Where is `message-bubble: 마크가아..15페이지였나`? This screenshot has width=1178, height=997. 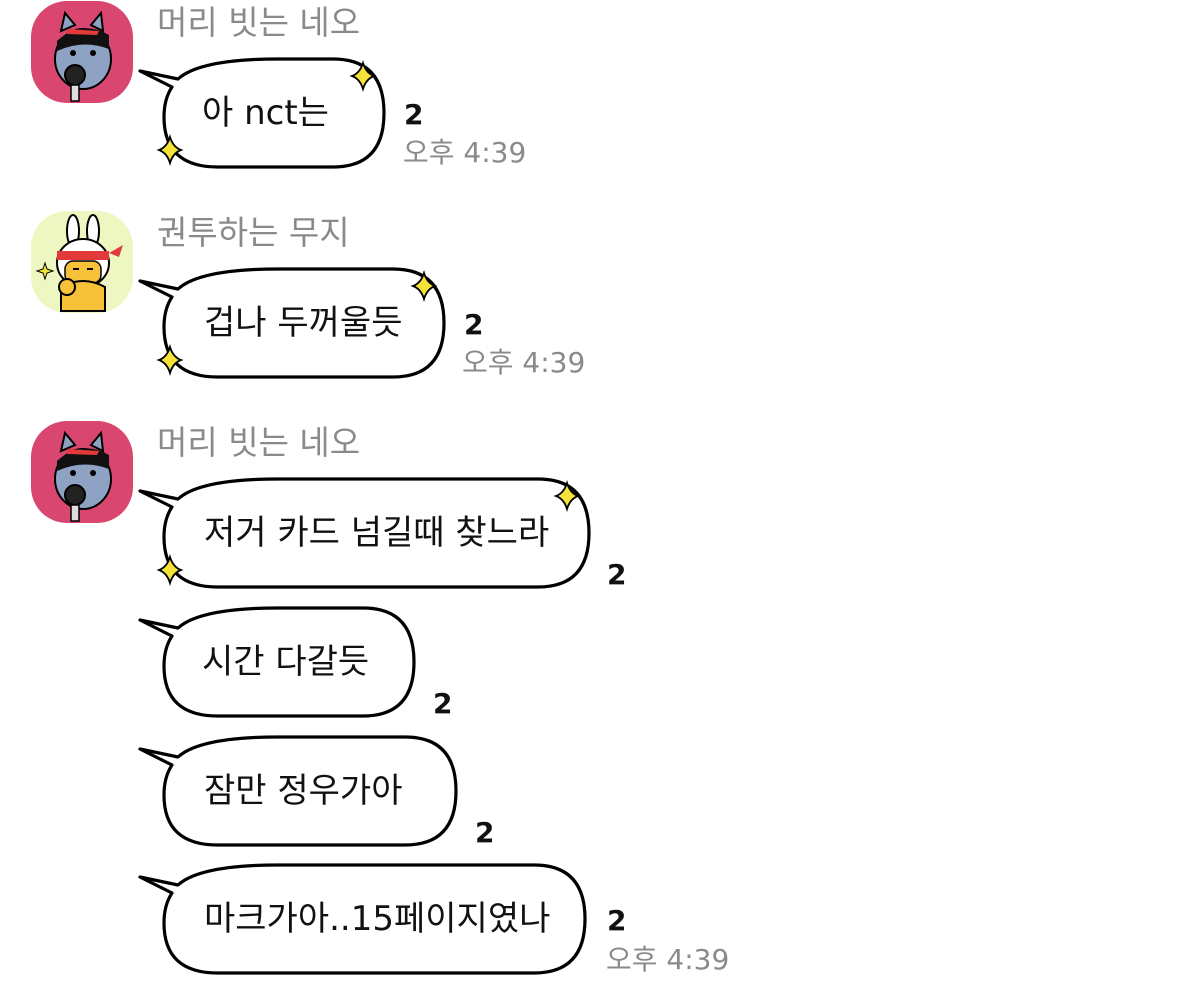 message-bubble: 마크가아..15페이지였나 is located at coordinates (363, 919).